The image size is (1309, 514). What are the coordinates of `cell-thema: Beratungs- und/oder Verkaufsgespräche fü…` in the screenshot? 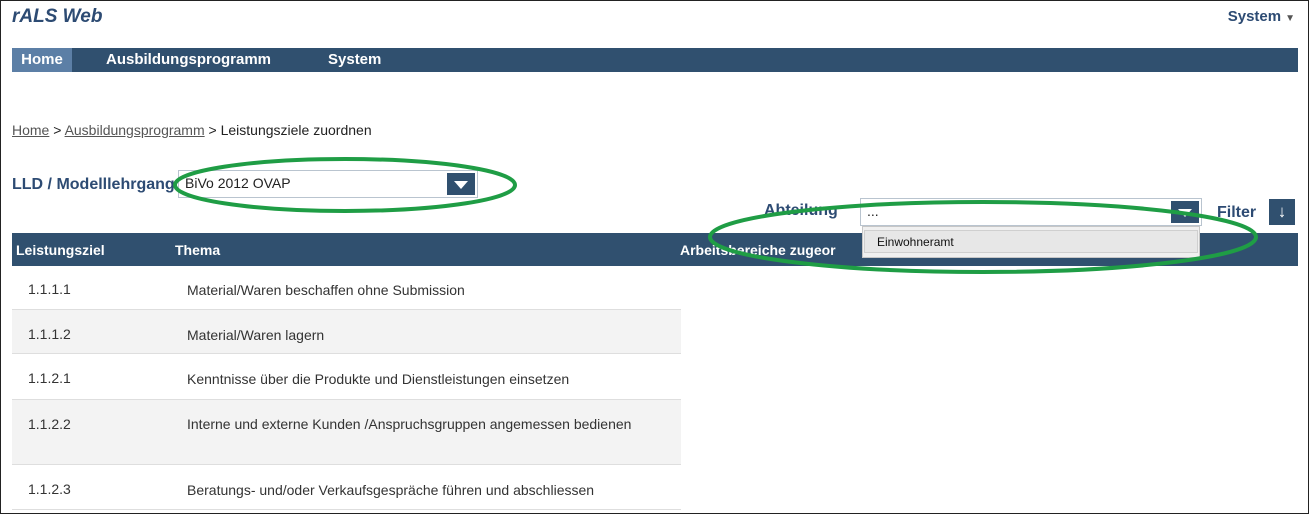 It's located at (391, 490).